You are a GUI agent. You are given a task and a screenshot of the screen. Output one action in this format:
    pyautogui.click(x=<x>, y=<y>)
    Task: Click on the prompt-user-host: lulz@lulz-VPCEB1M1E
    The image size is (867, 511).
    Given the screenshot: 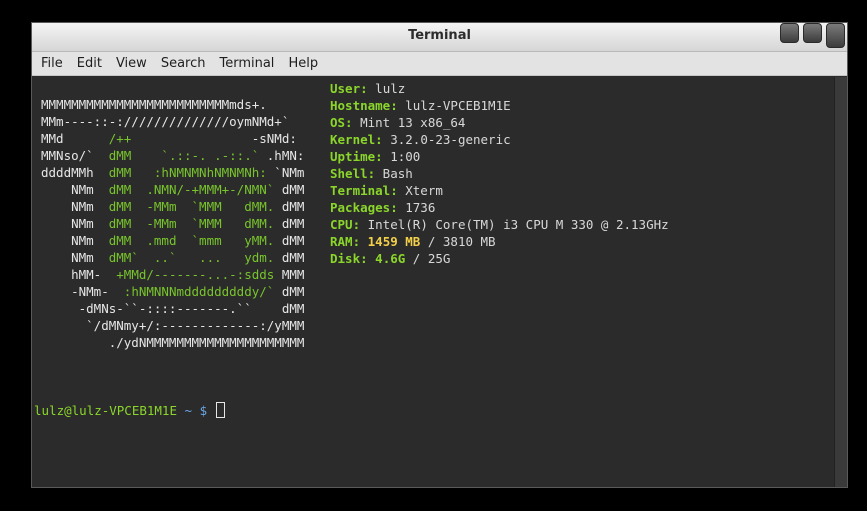 What is the action you would take?
    pyautogui.click(x=105, y=410)
    